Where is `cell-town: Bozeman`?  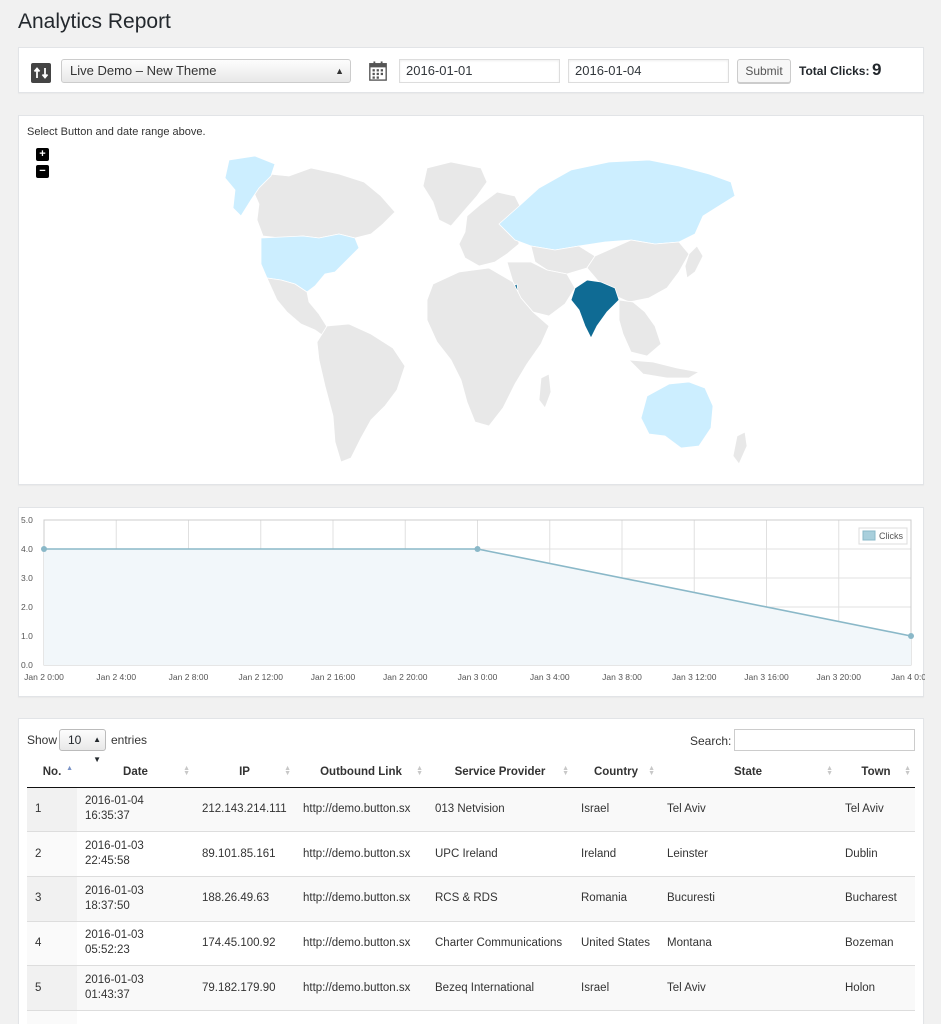
cell-town: Bozeman is located at coordinates (876, 944).